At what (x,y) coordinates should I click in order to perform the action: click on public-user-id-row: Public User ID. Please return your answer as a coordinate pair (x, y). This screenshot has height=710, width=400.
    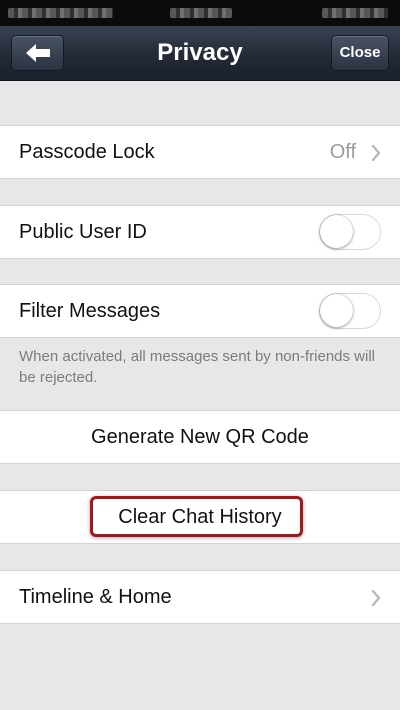
    Looking at the image, I should click on (200, 232).